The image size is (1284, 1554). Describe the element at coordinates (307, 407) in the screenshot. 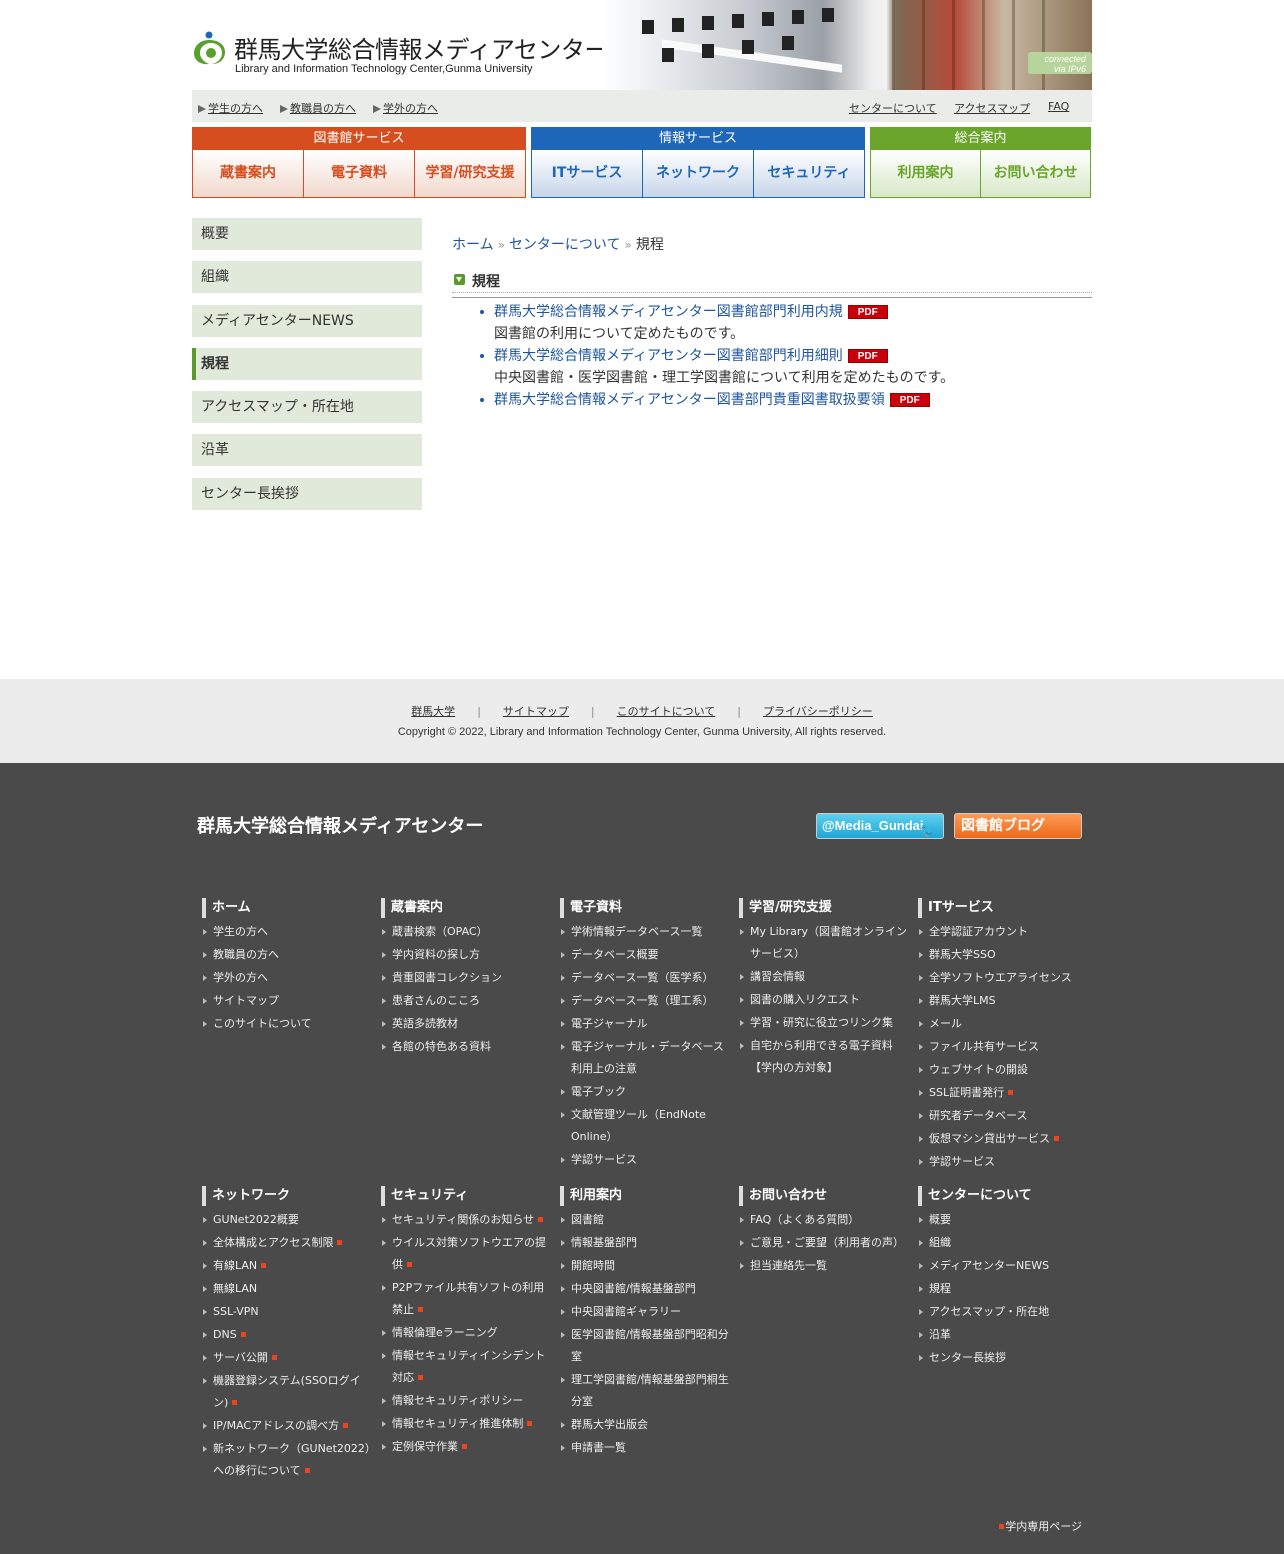

I see `side-menu-item-access-map: アクセスマップ・所在地` at that location.